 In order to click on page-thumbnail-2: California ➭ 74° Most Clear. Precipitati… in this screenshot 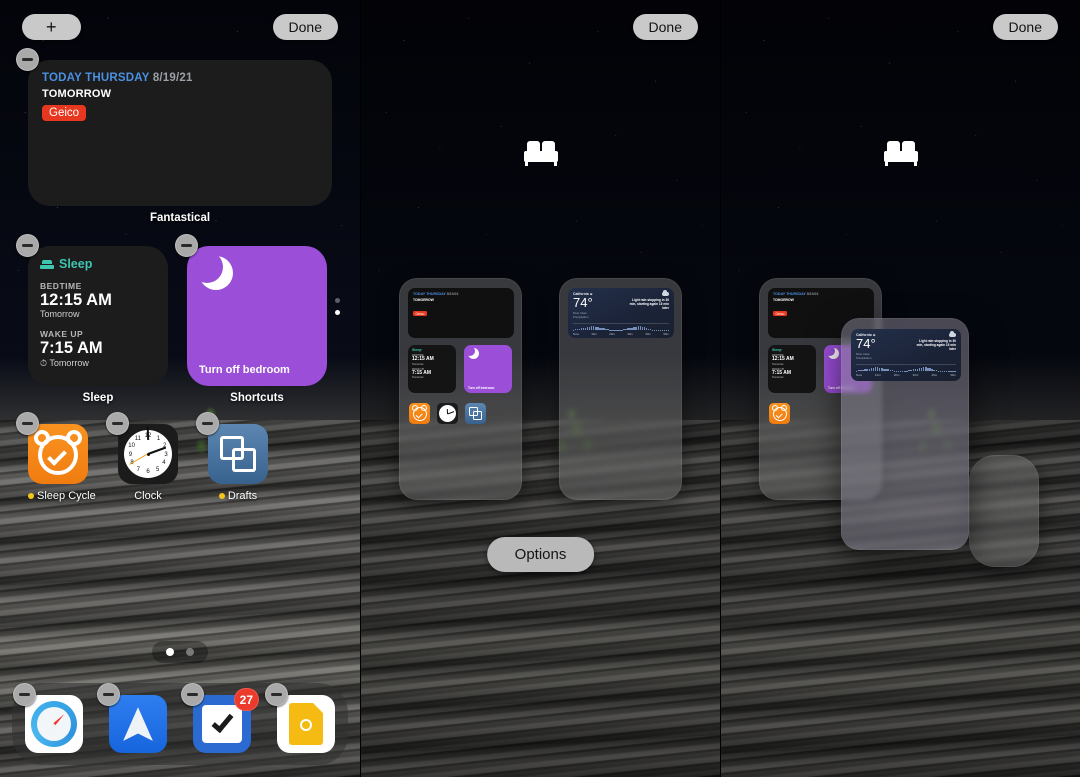, I will do `click(620, 389)`.